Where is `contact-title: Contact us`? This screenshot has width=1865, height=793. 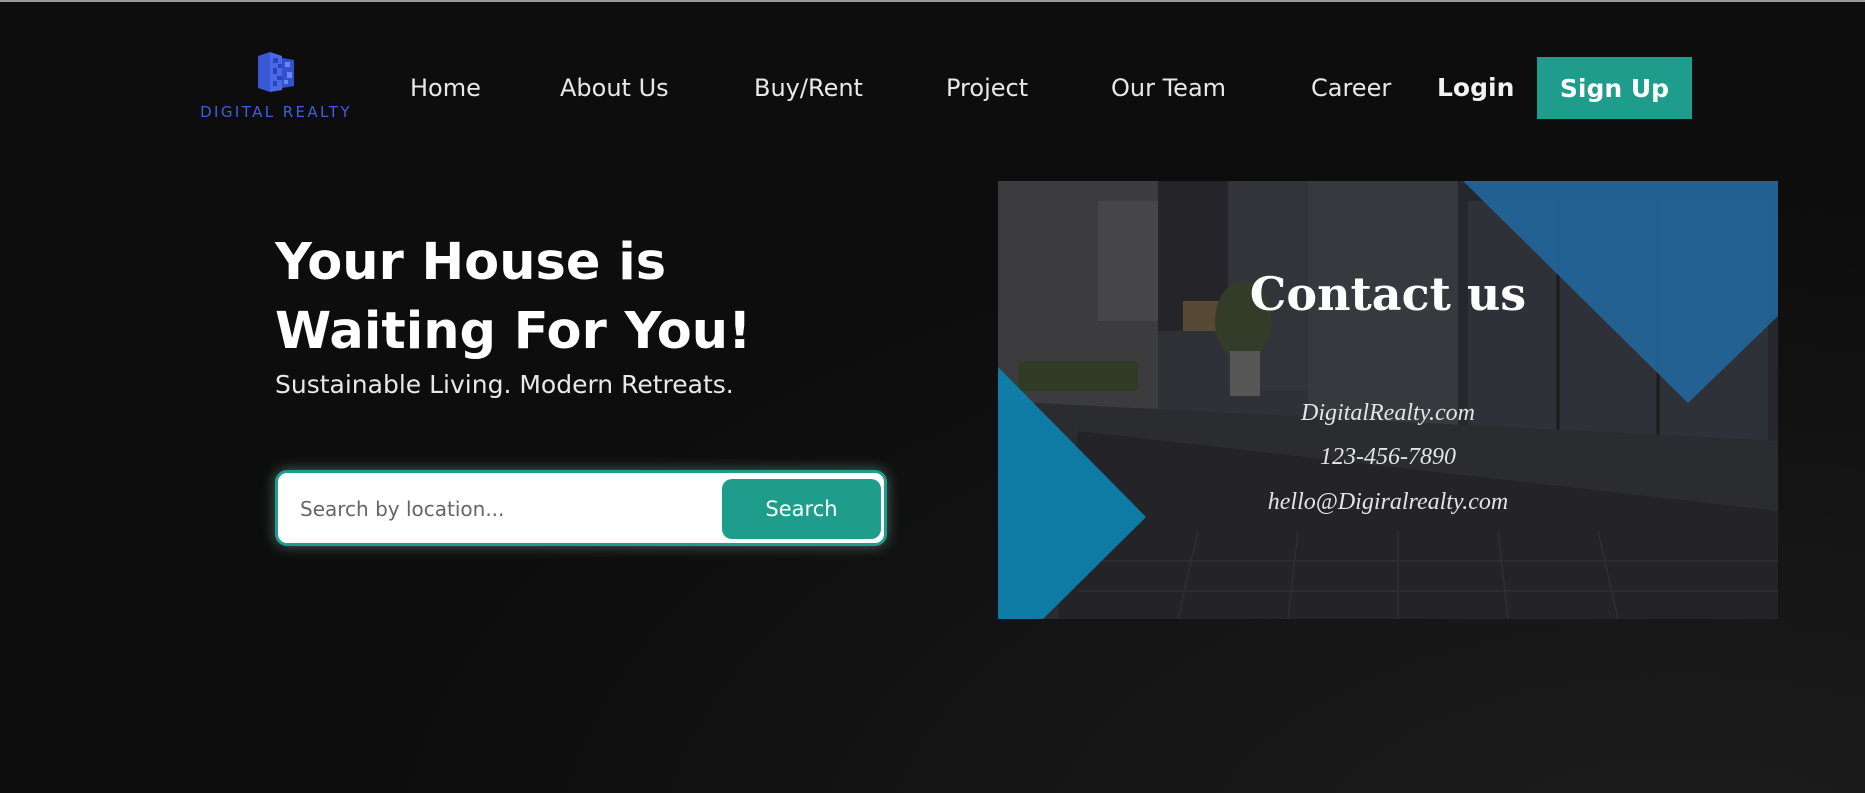 contact-title: Contact us is located at coordinates (1388, 294).